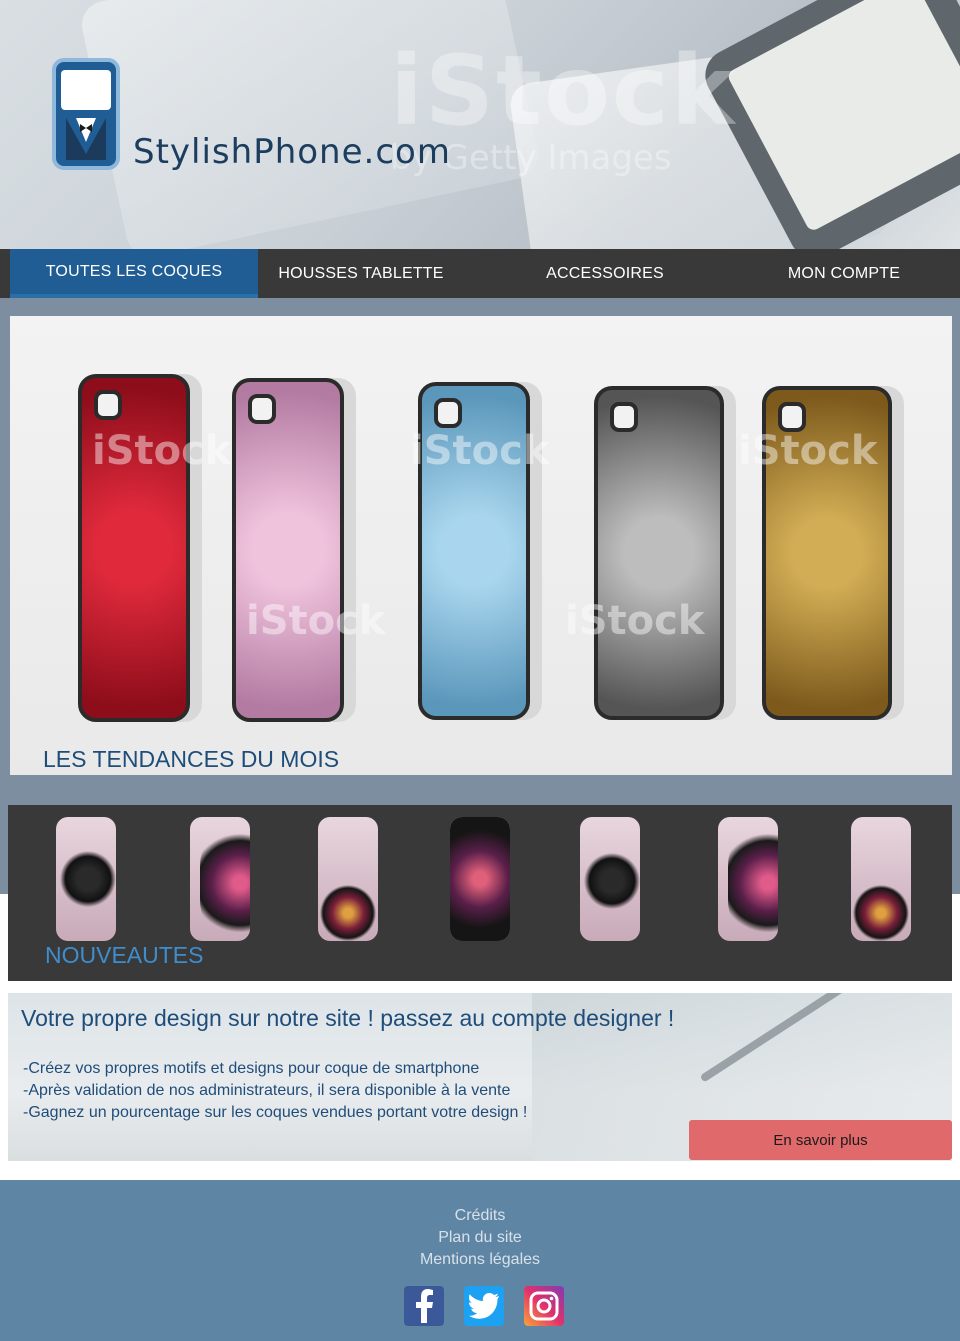 Image resolution: width=960 pixels, height=1341 pixels. Describe the element at coordinates (191, 759) in the screenshot. I see `hero-title: LES TENDANCES DU MOIS` at that location.